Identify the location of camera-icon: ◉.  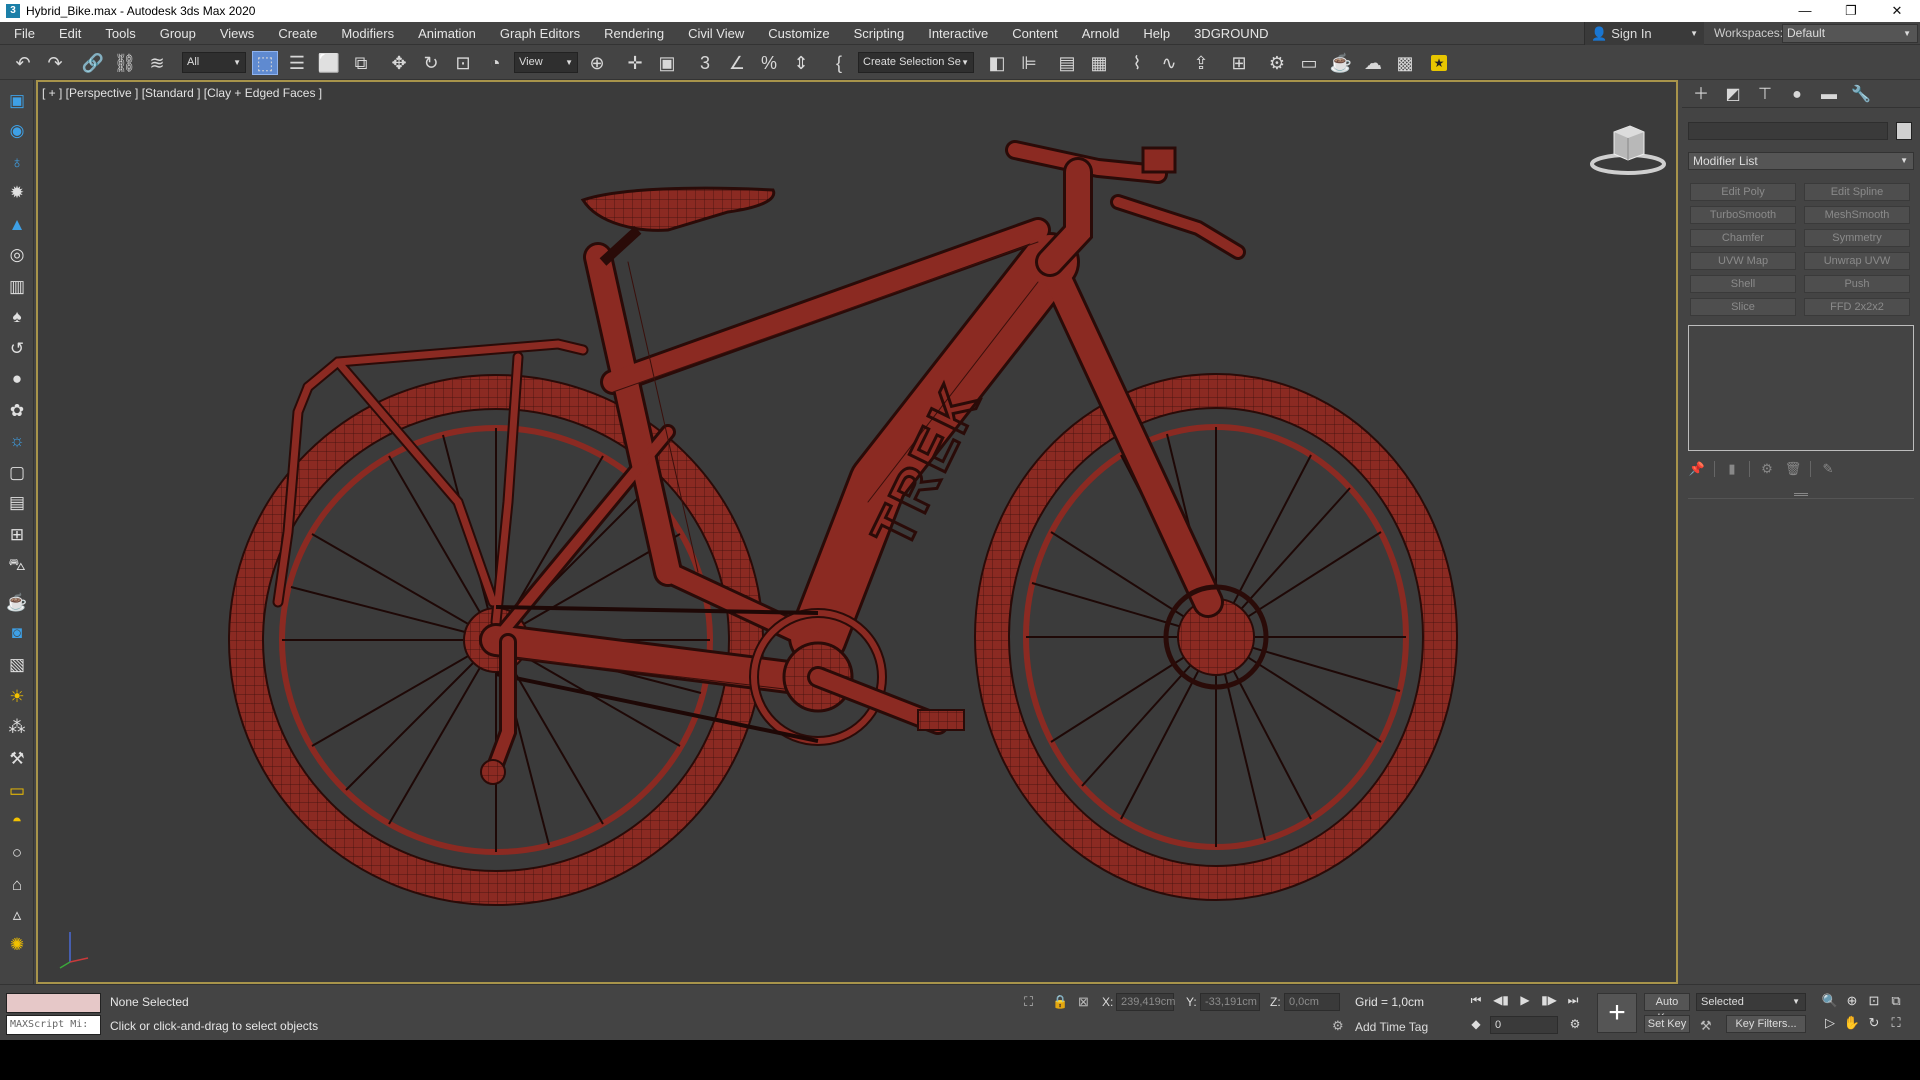
(17, 131).